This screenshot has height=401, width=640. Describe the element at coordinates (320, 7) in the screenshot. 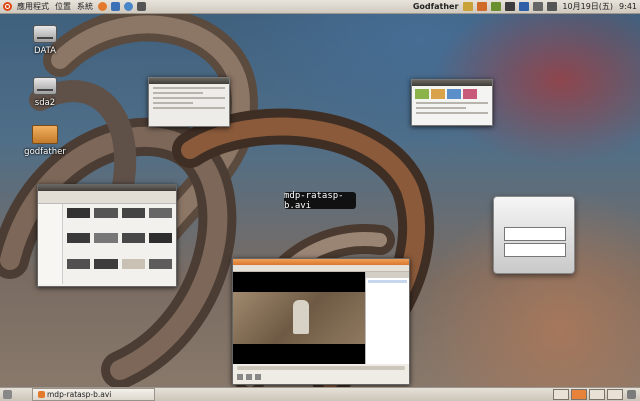

I see `top-panel: 應用程式 位置 系統 Godfather 10月19日(五) 9:41` at that location.